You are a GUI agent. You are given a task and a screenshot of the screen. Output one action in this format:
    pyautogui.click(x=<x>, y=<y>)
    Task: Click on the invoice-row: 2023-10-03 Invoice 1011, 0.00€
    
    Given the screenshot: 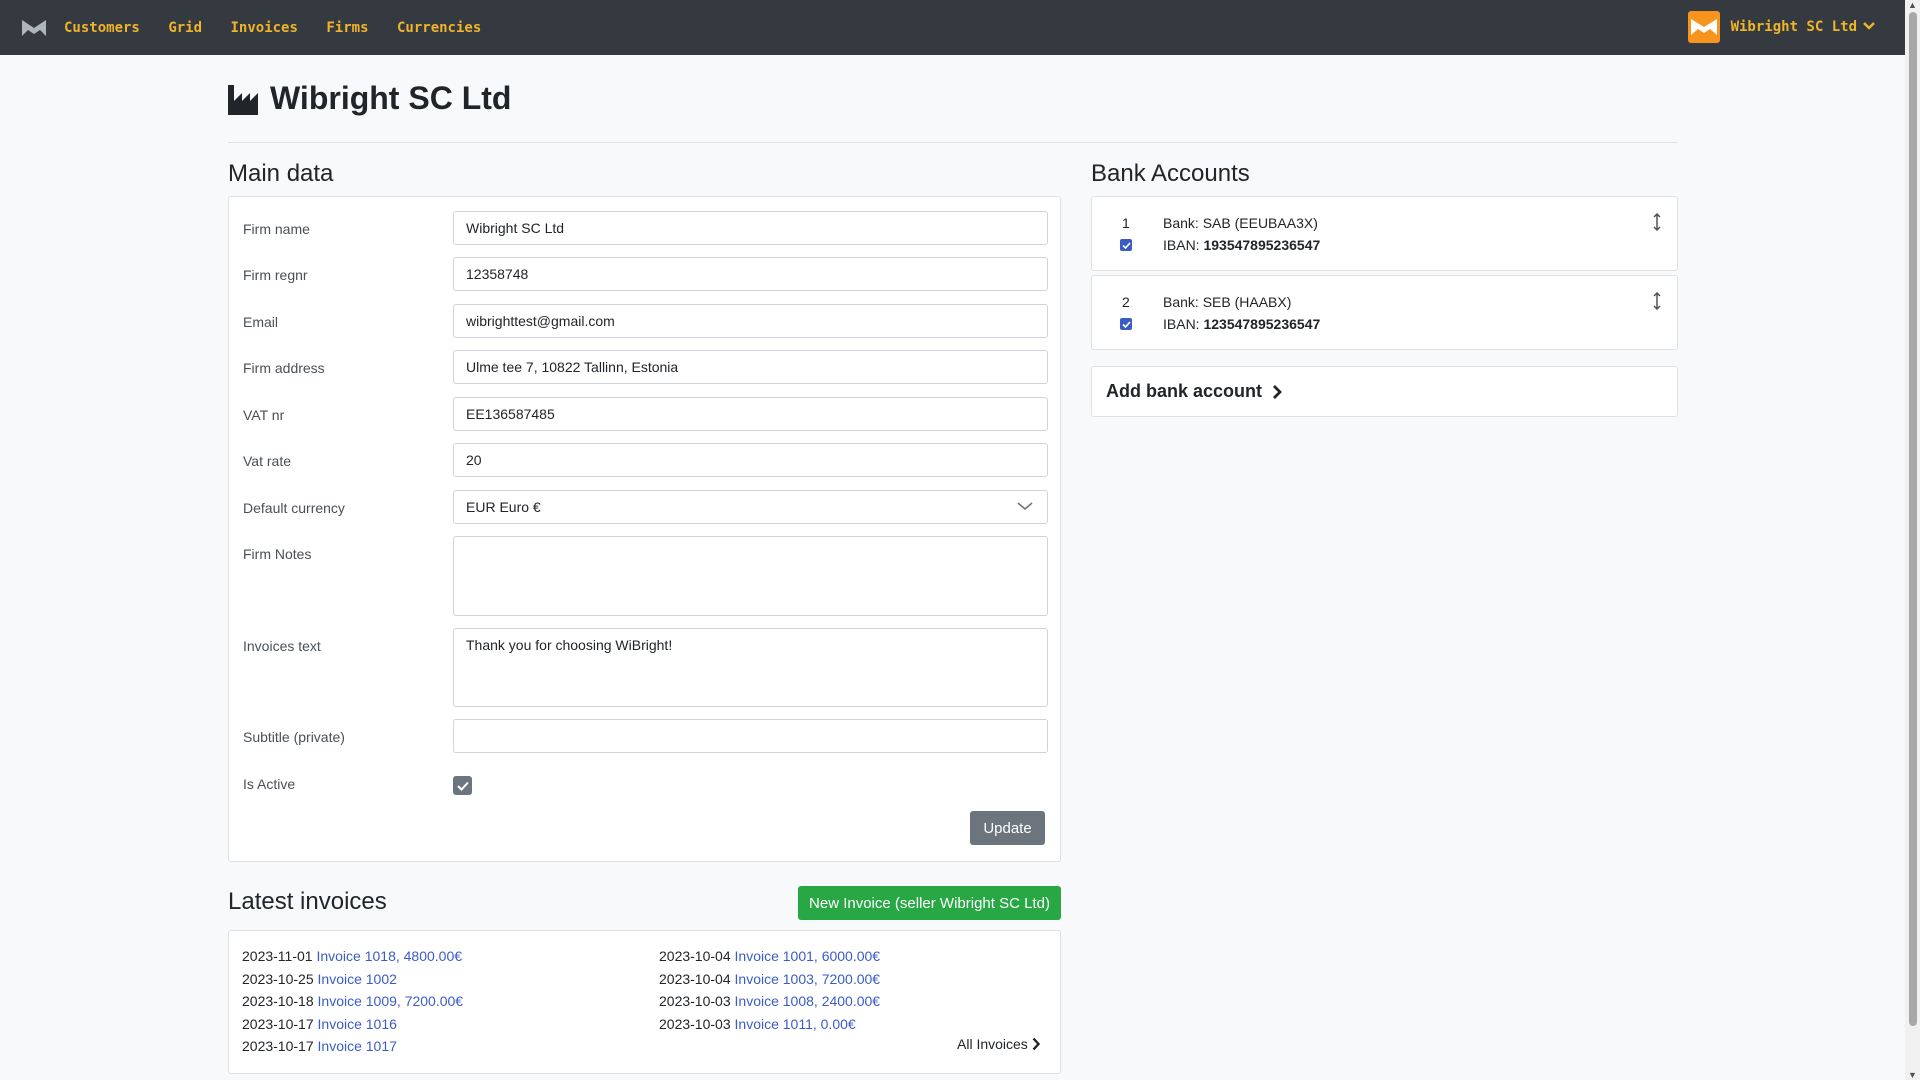 What is the action you would take?
    pyautogui.click(x=757, y=1023)
    